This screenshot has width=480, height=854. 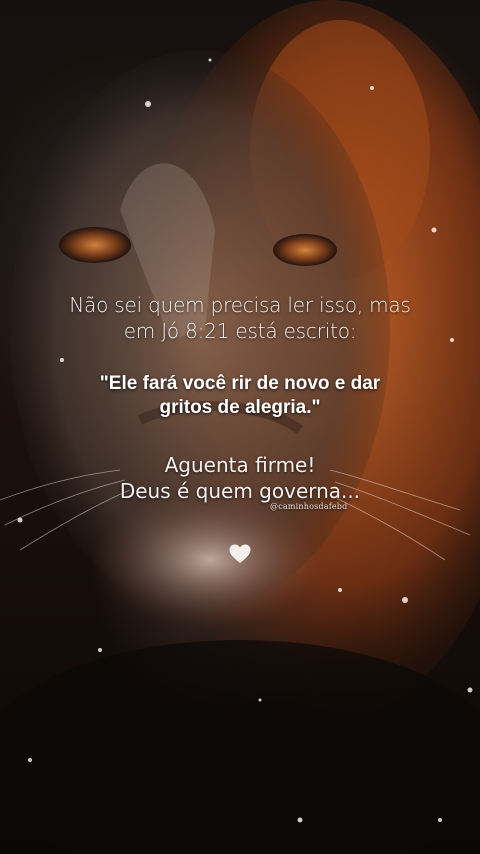 I want to click on heart-icon, so click(x=240, y=553).